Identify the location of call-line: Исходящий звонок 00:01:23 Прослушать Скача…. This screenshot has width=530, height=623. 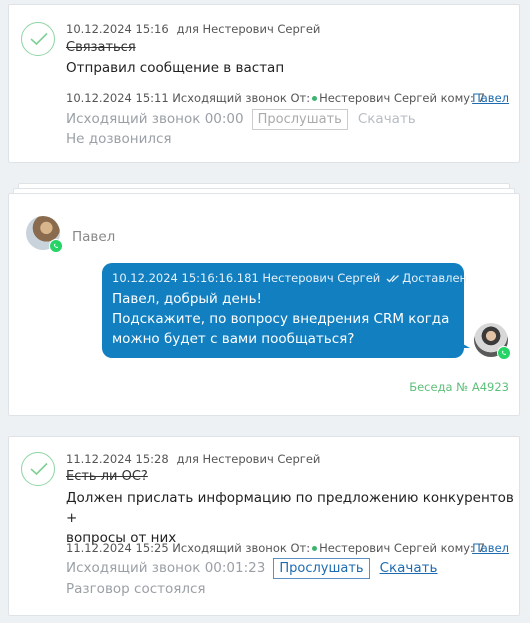
(252, 568).